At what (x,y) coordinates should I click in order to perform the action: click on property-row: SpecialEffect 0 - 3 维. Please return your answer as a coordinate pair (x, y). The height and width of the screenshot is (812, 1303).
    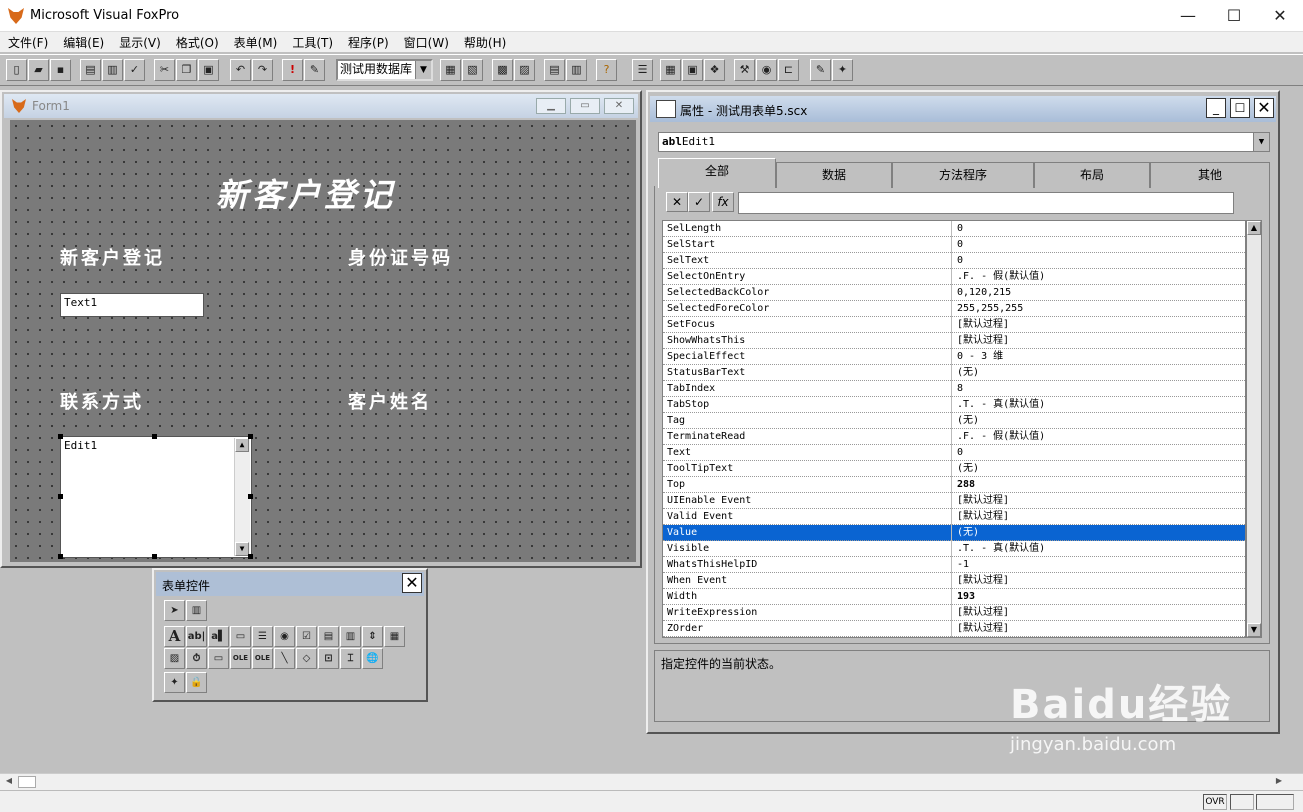
    Looking at the image, I should click on (954, 357).